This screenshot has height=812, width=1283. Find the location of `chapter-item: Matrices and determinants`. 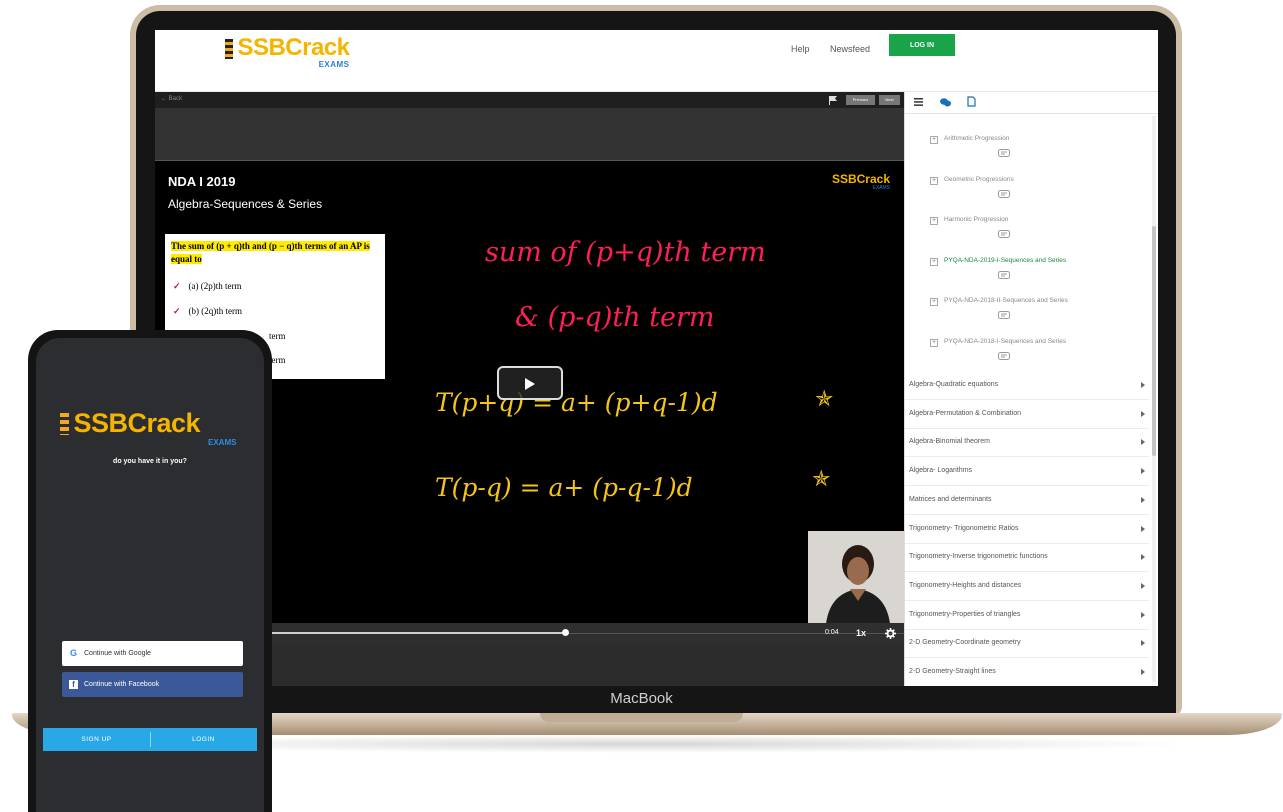

chapter-item: Matrices and determinants is located at coordinates (1027, 500).